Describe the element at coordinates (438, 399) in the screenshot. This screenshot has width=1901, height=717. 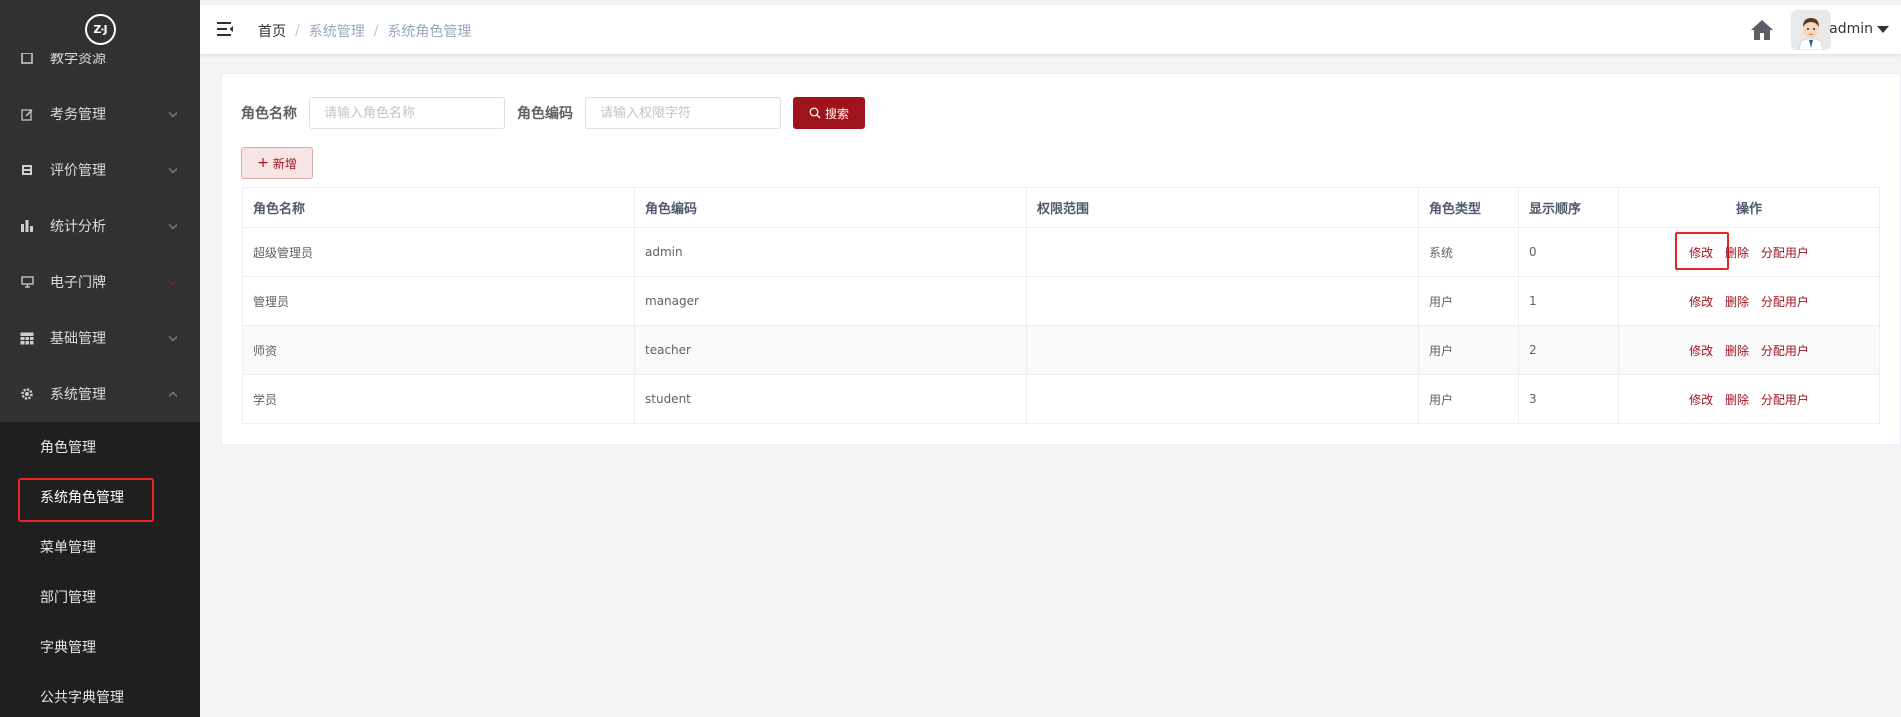
I see `cell-role-name: 学员` at that location.